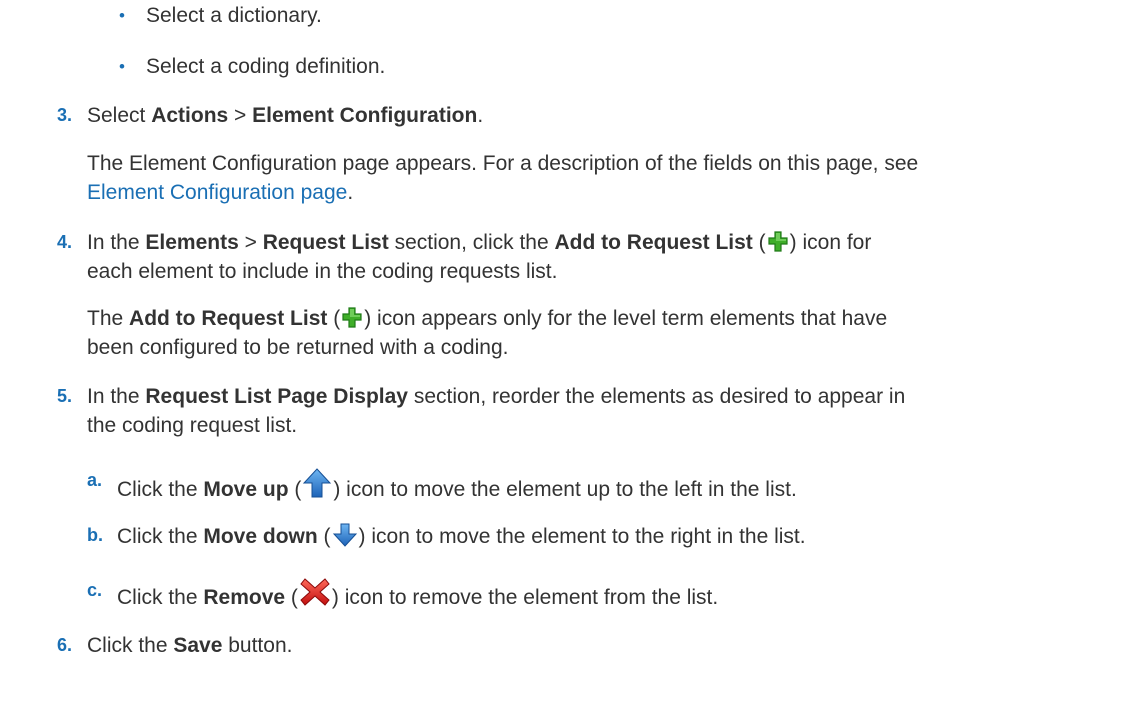 The height and width of the screenshot is (722, 1126). What do you see at coordinates (95, 480) in the screenshot?
I see `substep-letter-a: a.` at bounding box center [95, 480].